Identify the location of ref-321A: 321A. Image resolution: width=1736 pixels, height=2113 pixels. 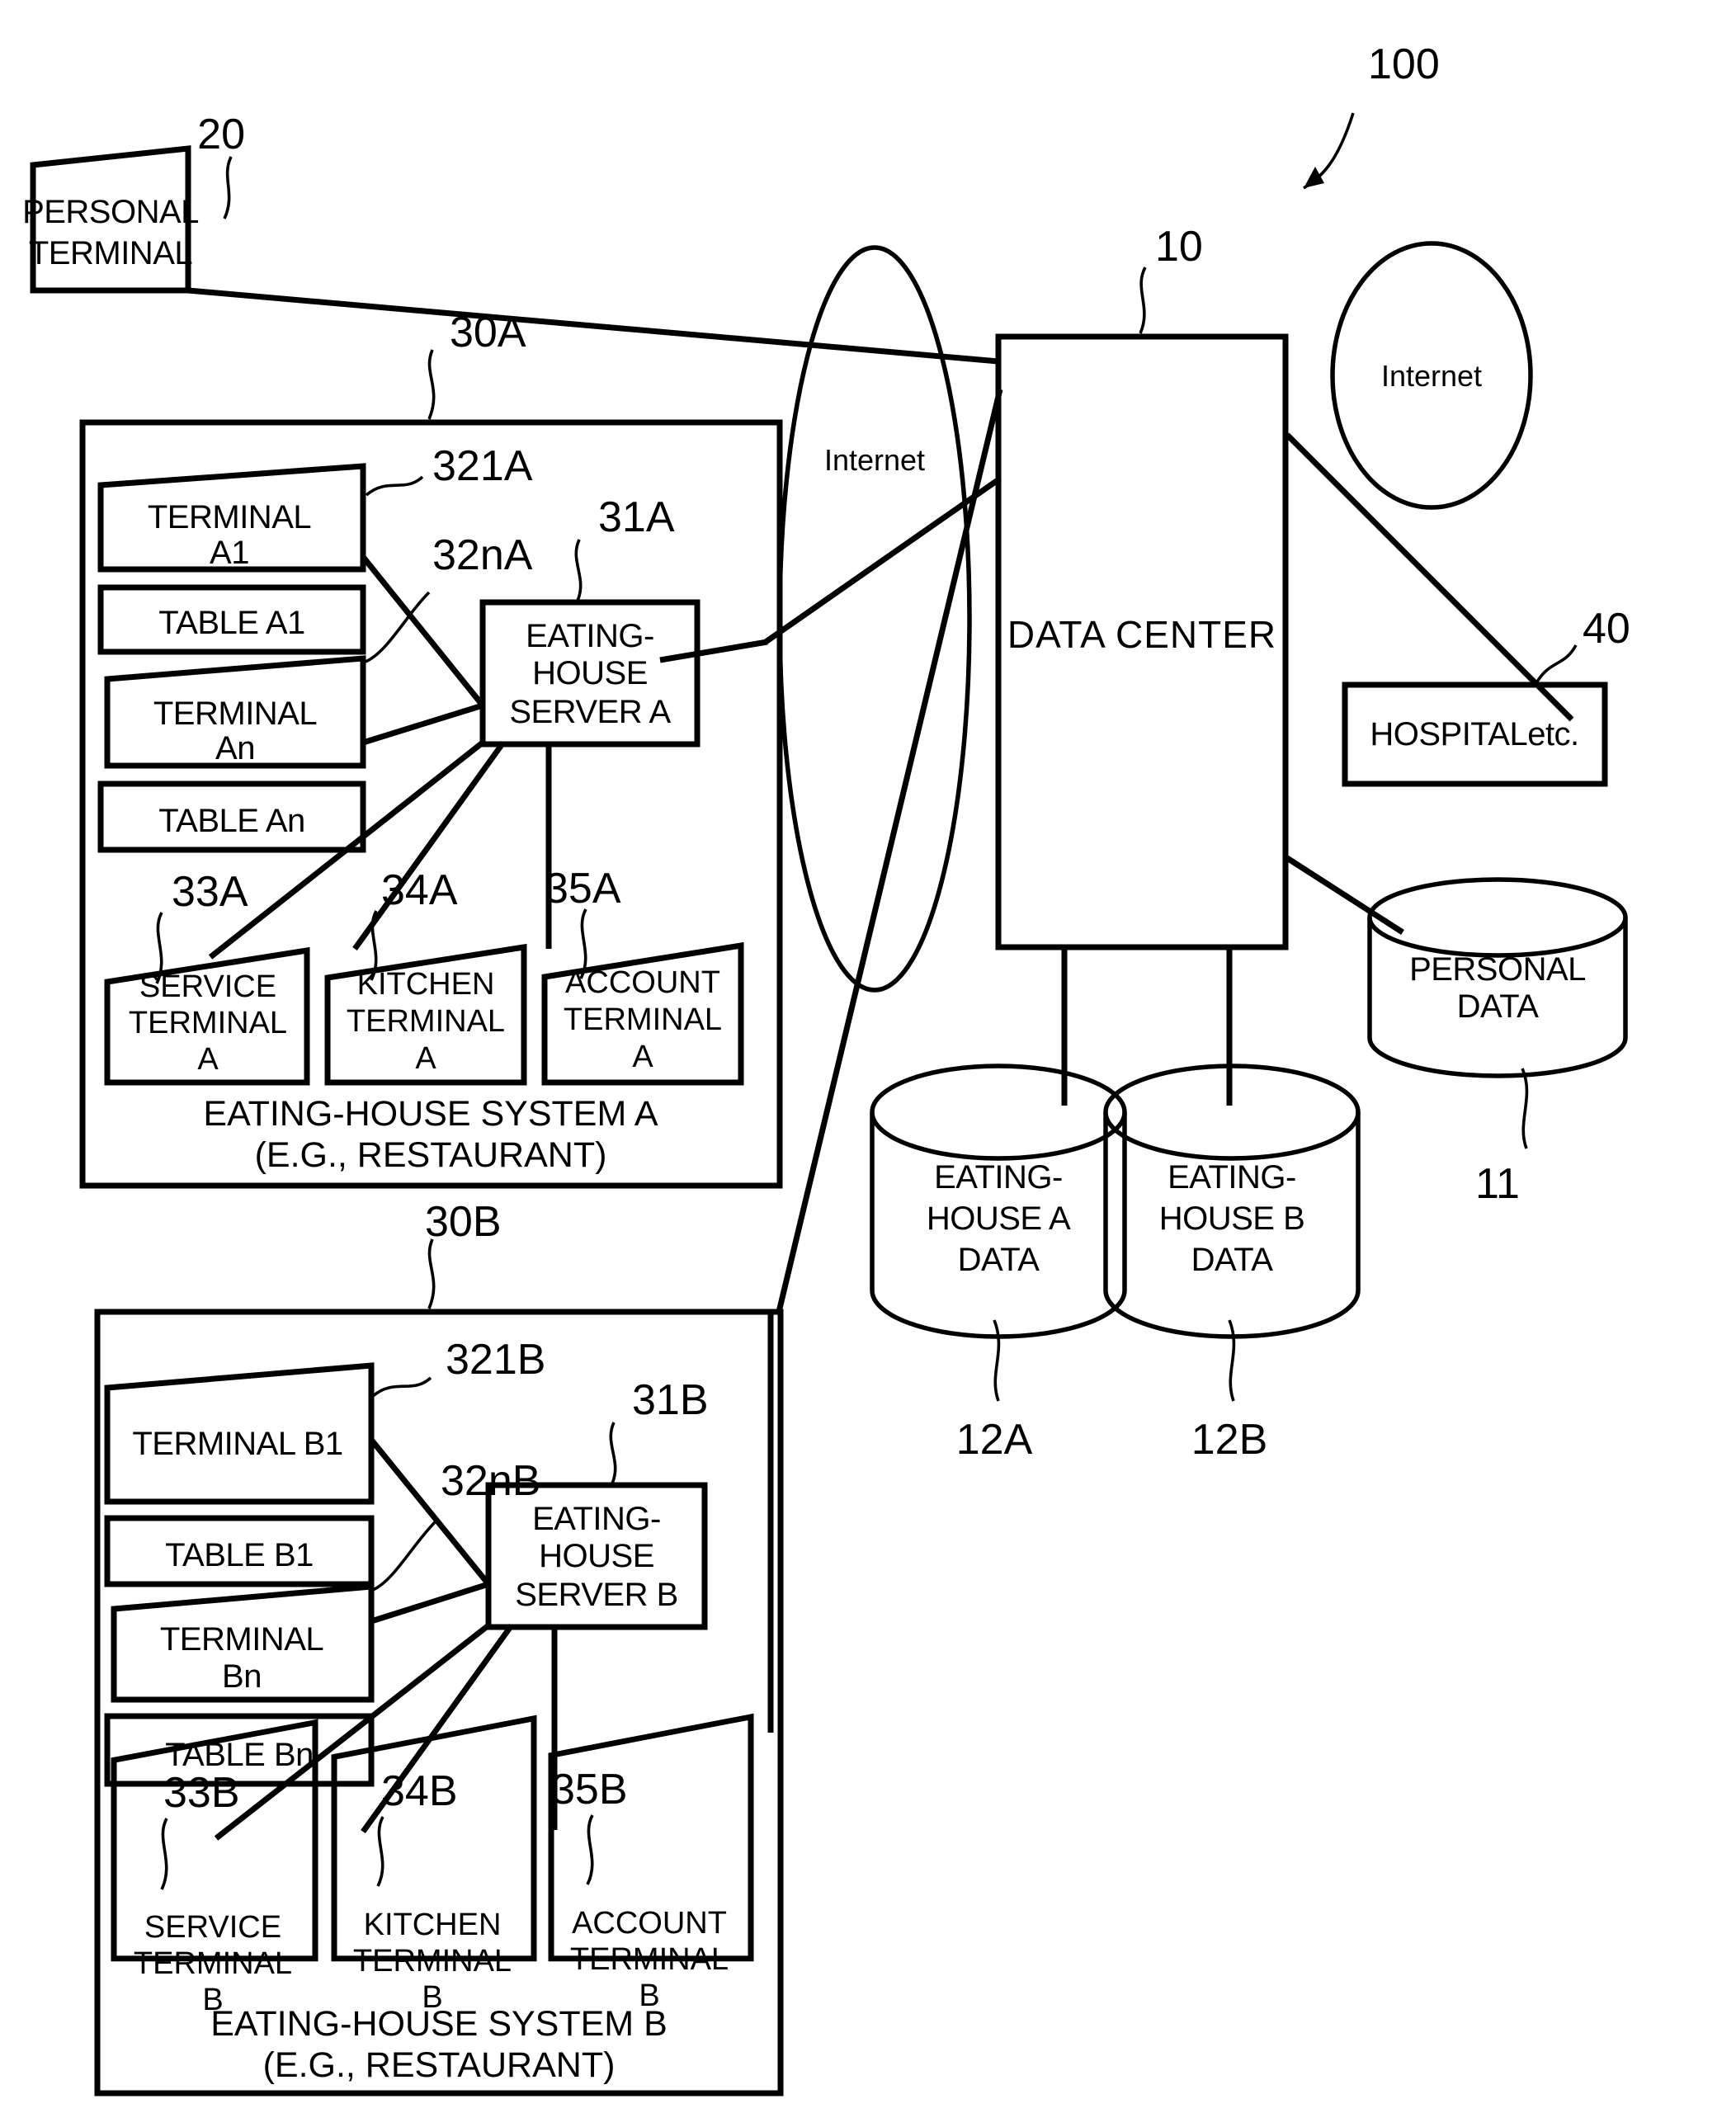
(449, 469).